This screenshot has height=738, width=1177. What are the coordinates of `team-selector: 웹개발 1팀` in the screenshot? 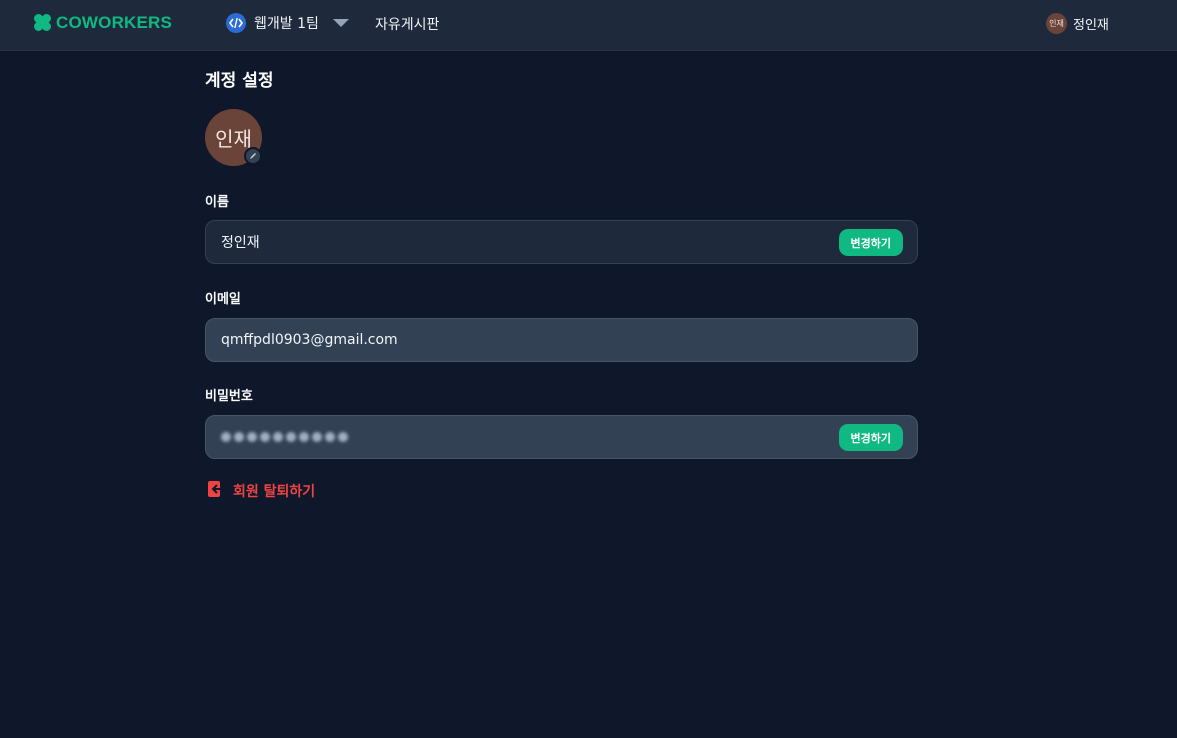 It's located at (287, 23).